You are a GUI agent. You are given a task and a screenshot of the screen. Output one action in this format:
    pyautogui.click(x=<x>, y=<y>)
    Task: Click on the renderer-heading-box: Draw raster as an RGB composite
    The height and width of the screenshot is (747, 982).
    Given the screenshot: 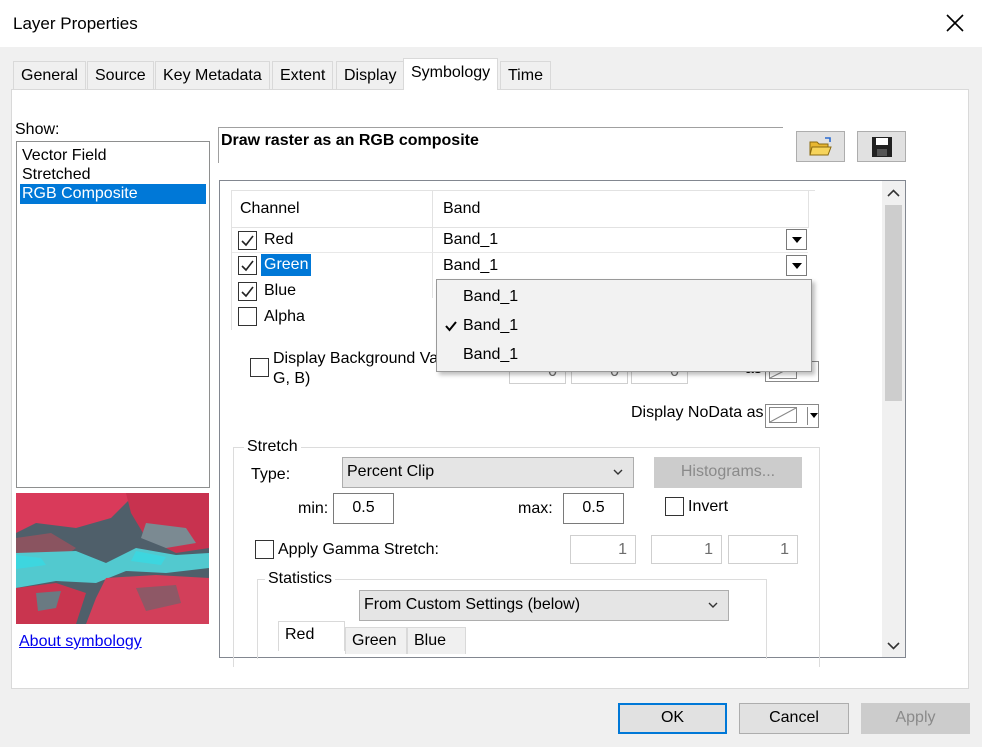 What is the action you would take?
    pyautogui.click(x=500, y=145)
    